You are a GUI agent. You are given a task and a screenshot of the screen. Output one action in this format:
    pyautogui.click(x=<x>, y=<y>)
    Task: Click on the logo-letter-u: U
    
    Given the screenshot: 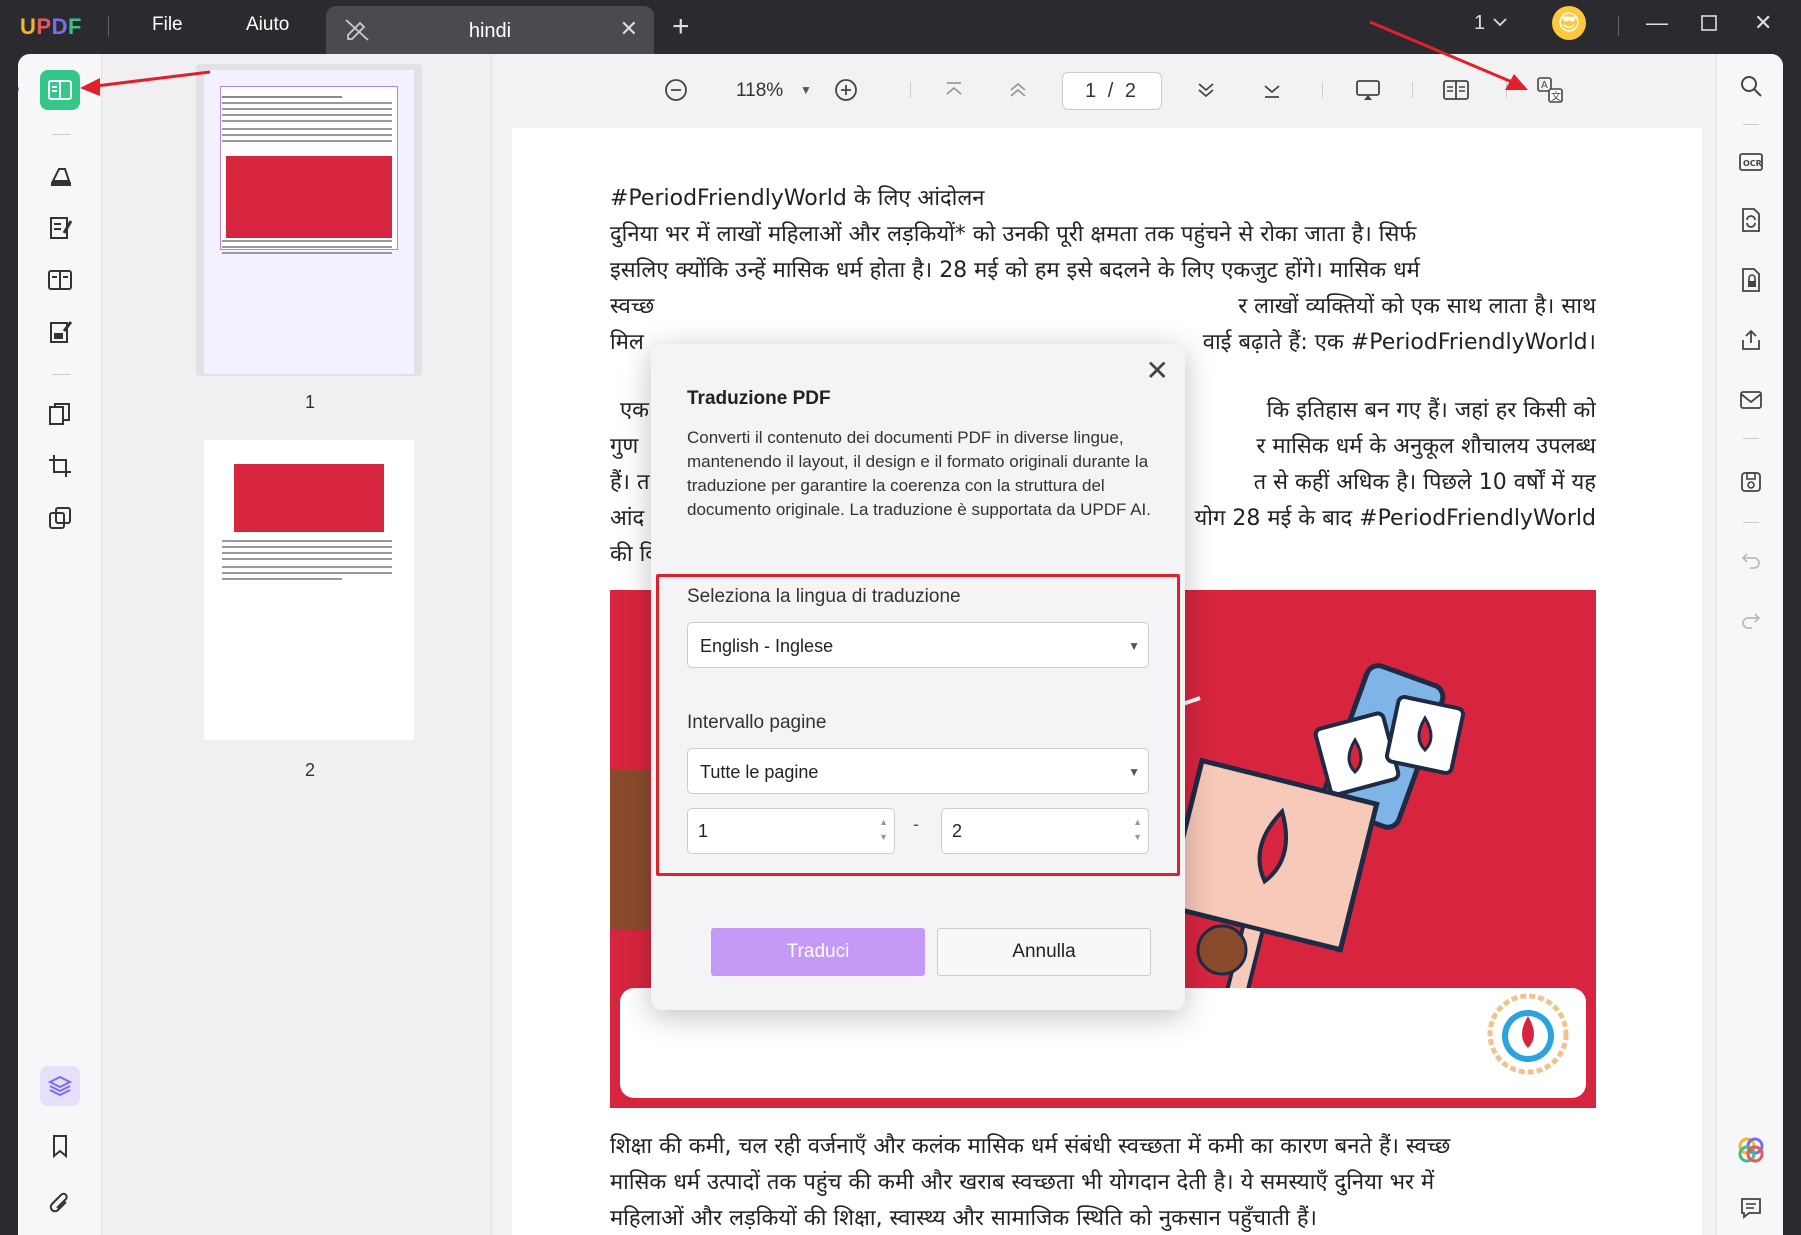 What is the action you would take?
    pyautogui.click(x=28, y=26)
    